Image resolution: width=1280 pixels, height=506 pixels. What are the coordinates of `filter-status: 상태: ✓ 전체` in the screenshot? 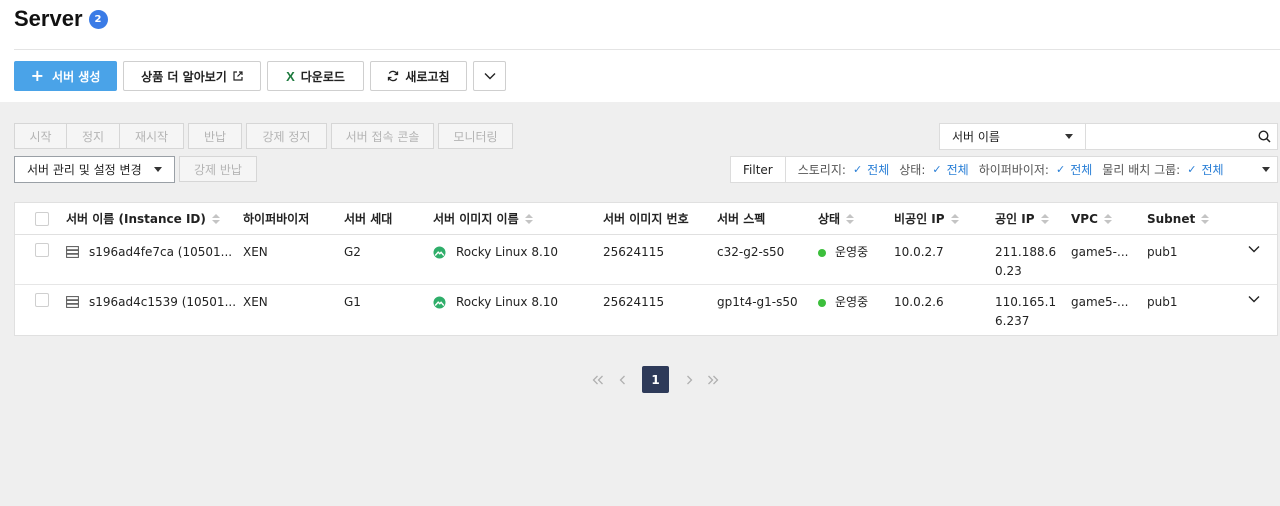 It's located at (933, 169).